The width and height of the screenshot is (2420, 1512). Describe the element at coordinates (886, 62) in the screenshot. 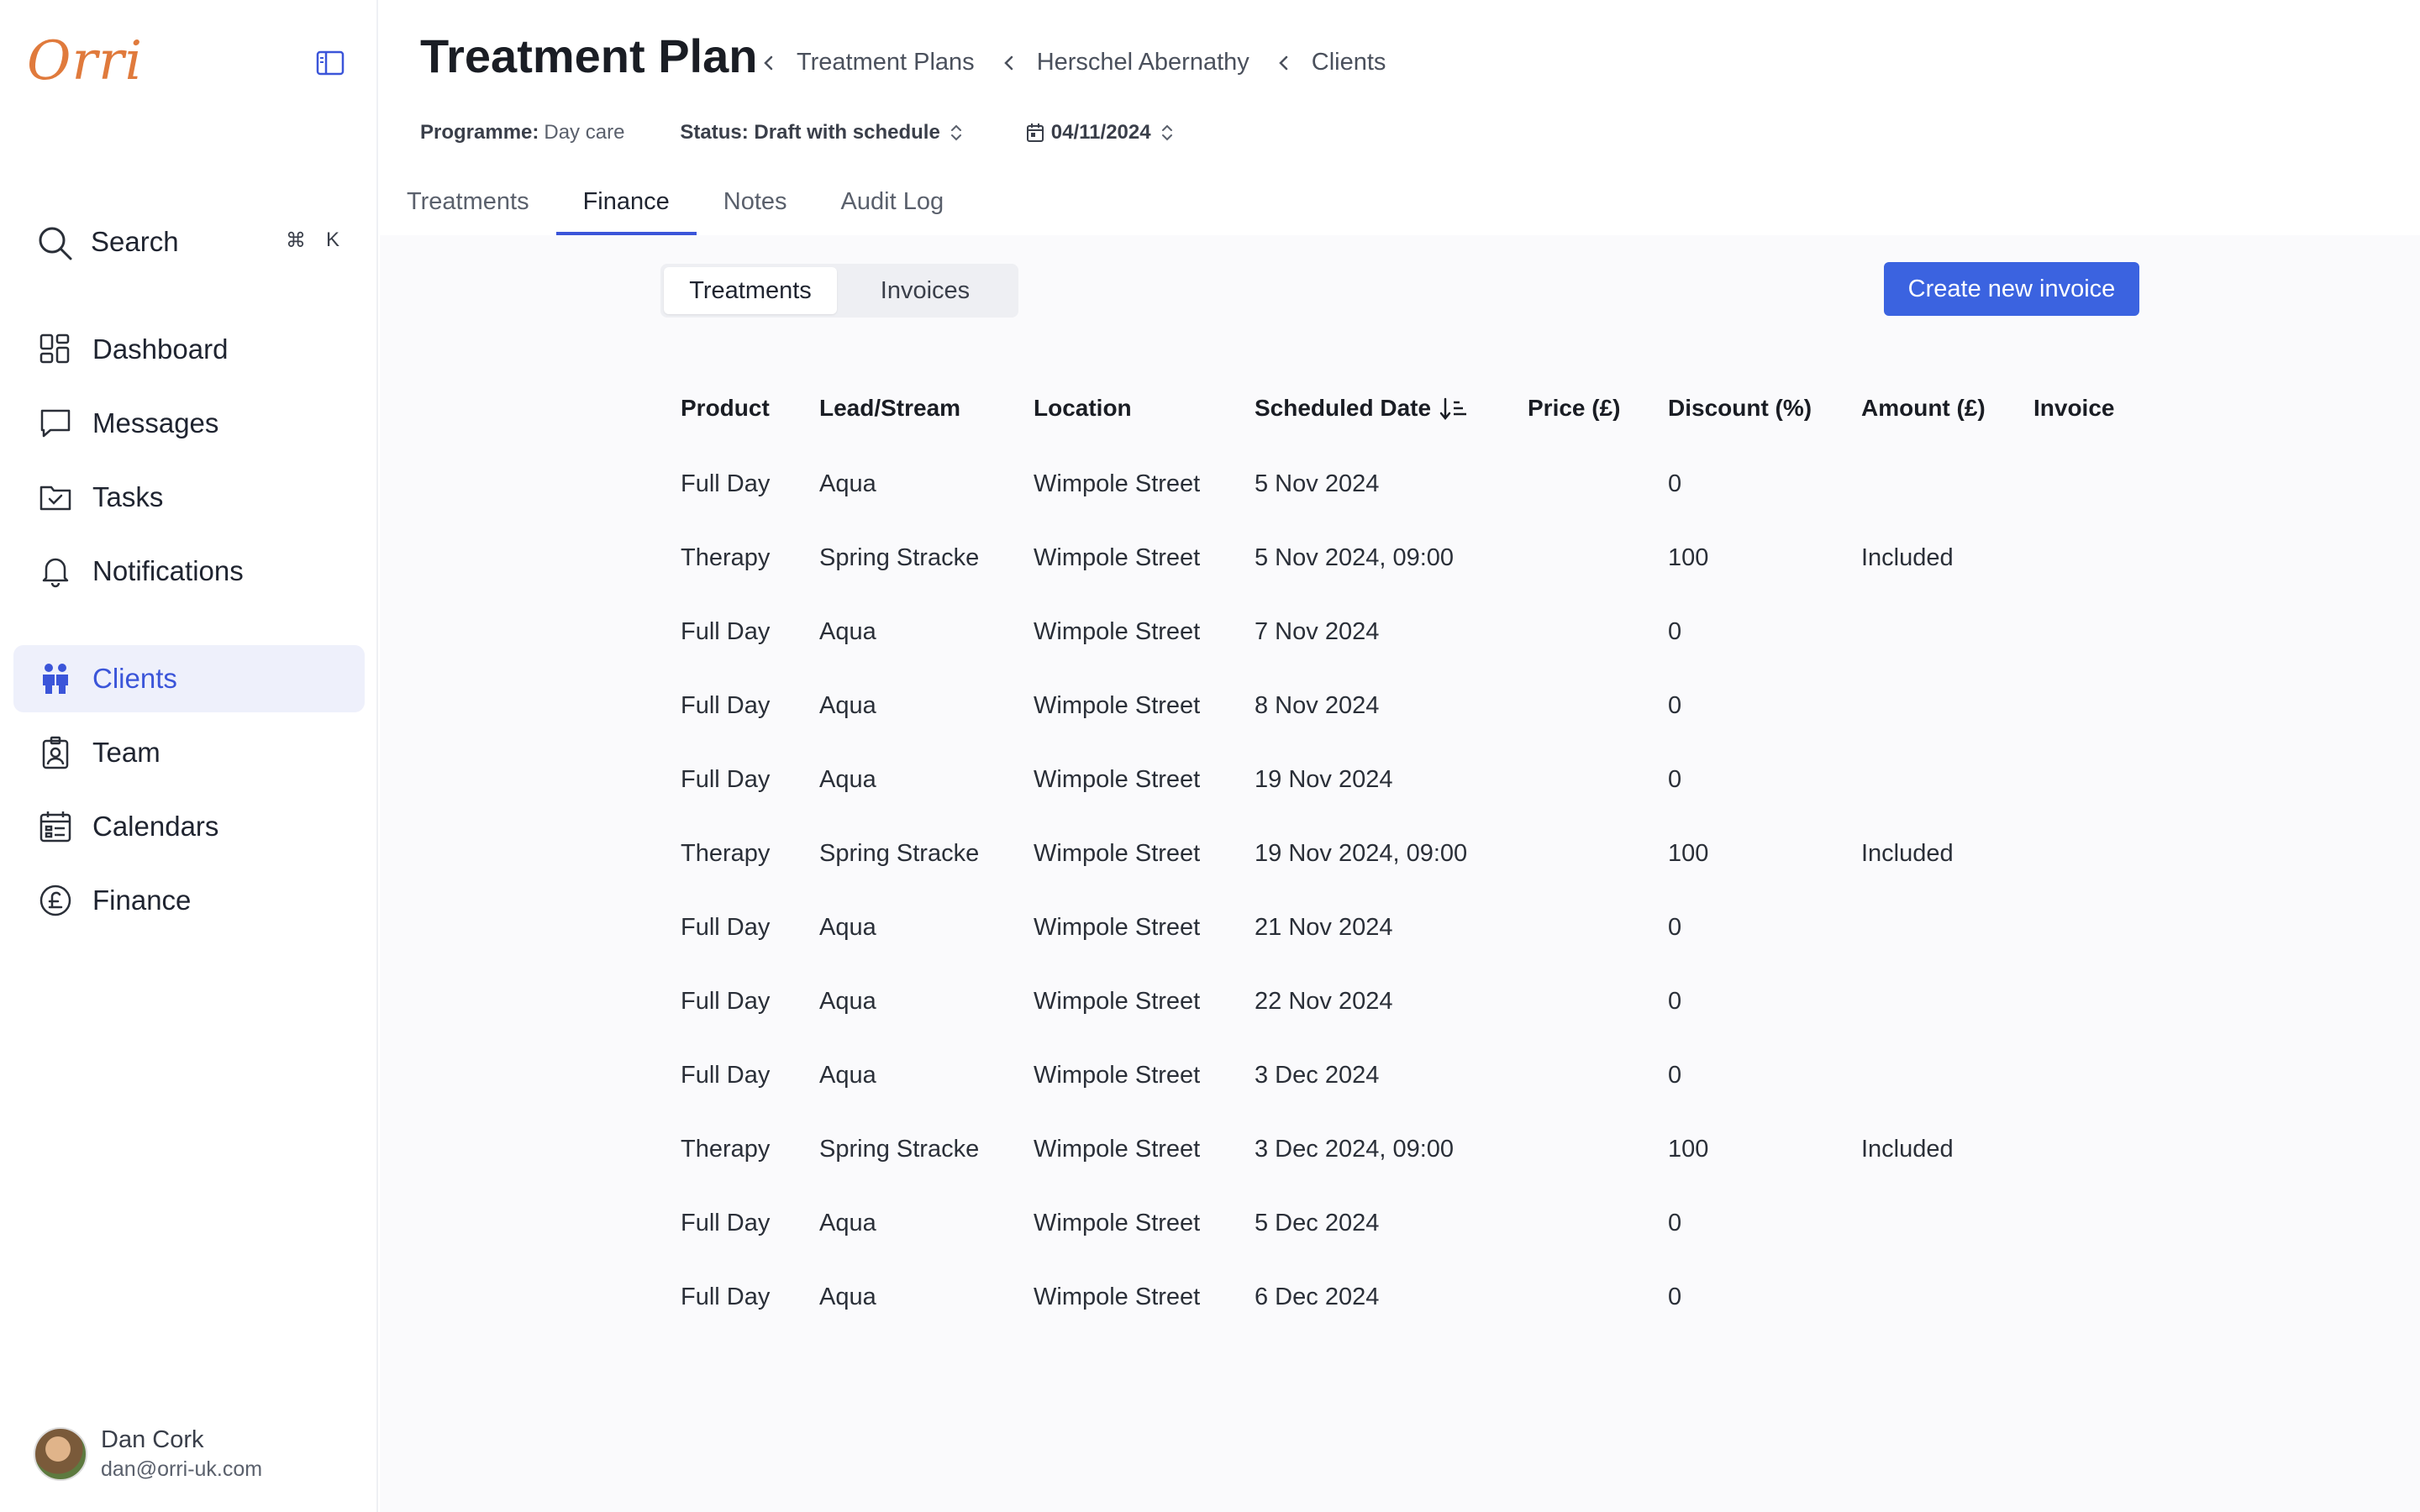

I see `breadcrumb-label: Treatment Plans` at that location.